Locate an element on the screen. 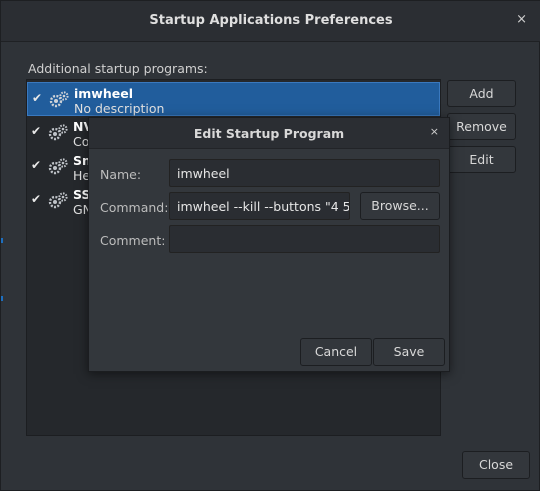 This screenshot has width=540, height=491. dialog-title: Edit Startup Program is located at coordinates (269, 133).